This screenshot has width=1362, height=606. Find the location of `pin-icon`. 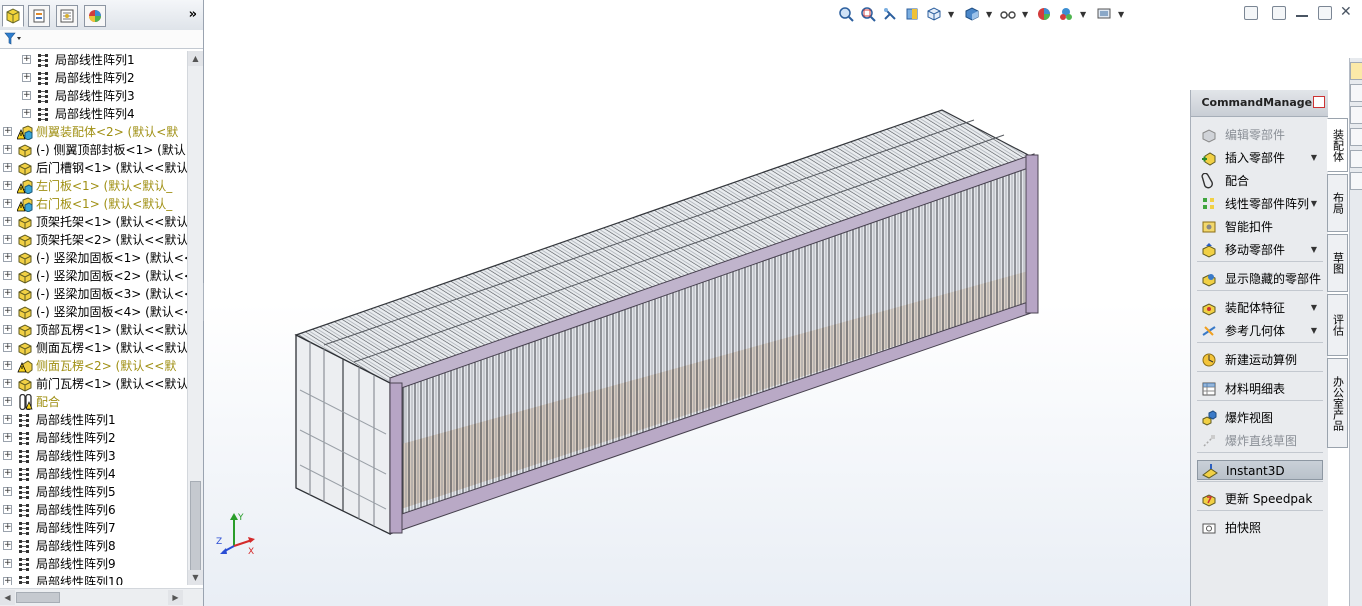

pin-icon is located at coordinates (1319, 102).